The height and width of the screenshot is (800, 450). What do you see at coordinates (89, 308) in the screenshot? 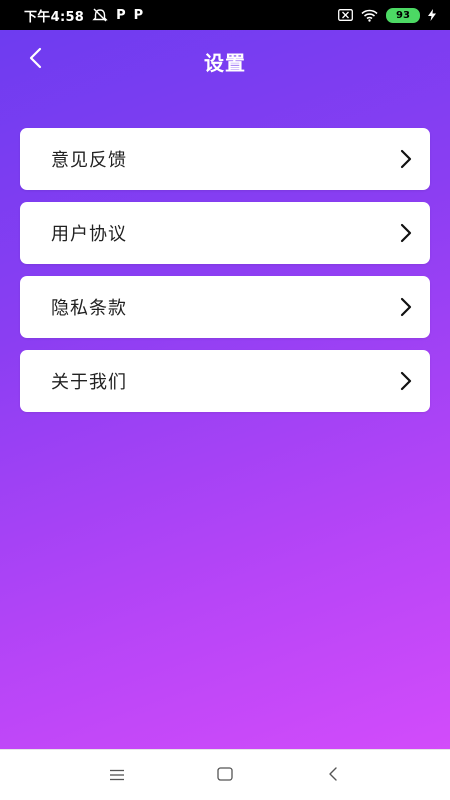
I see `menu-item-label: 隐私条款` at bounding box center [89, 308].